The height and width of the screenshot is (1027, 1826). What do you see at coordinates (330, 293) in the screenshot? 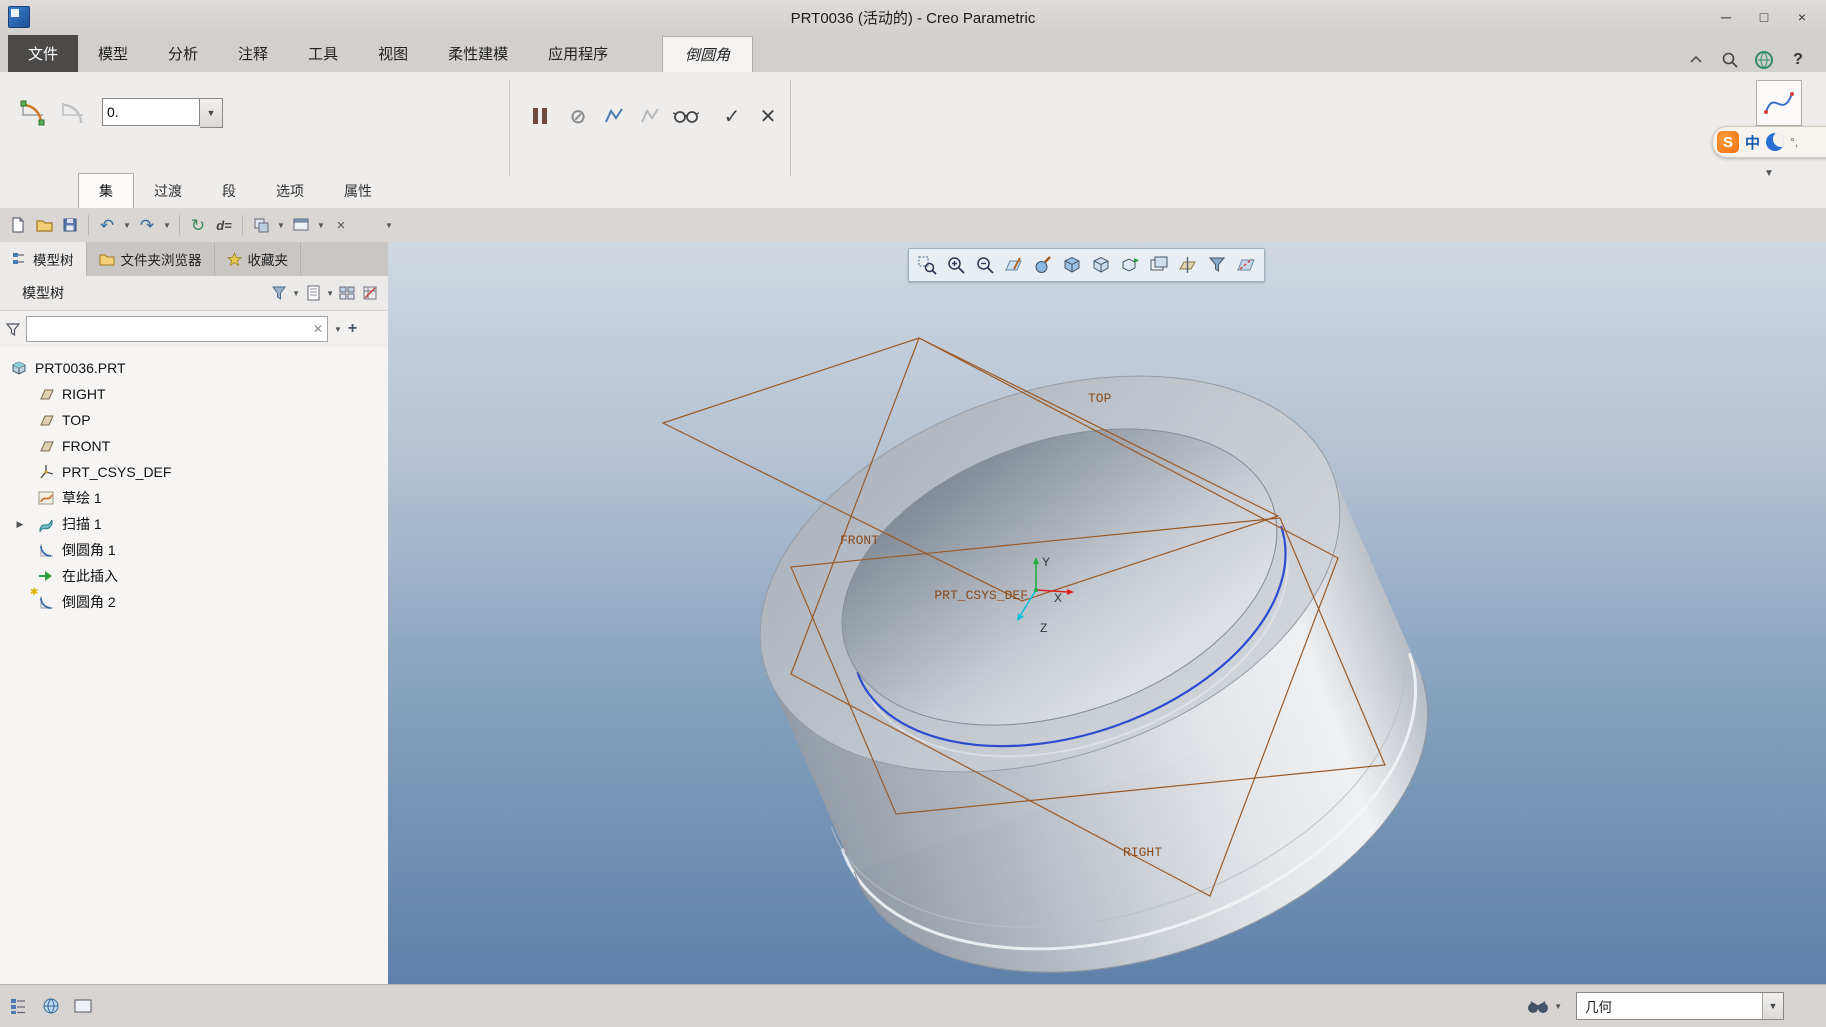
I see `tree-display-caret: ▼` at bounding box center [330, 293].